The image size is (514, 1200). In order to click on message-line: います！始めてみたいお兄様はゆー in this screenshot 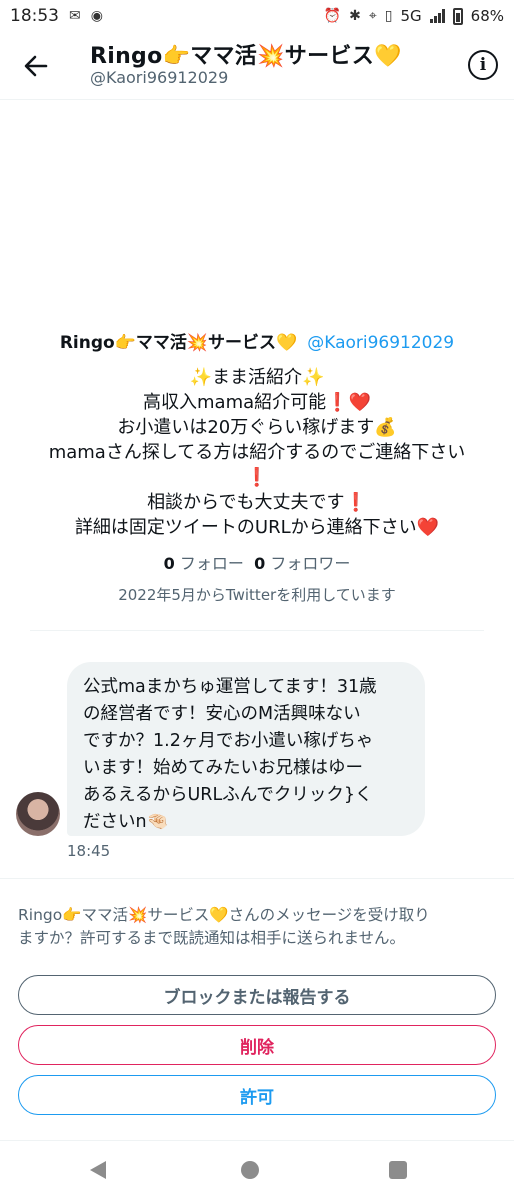, I will do `click(223, 768)`.